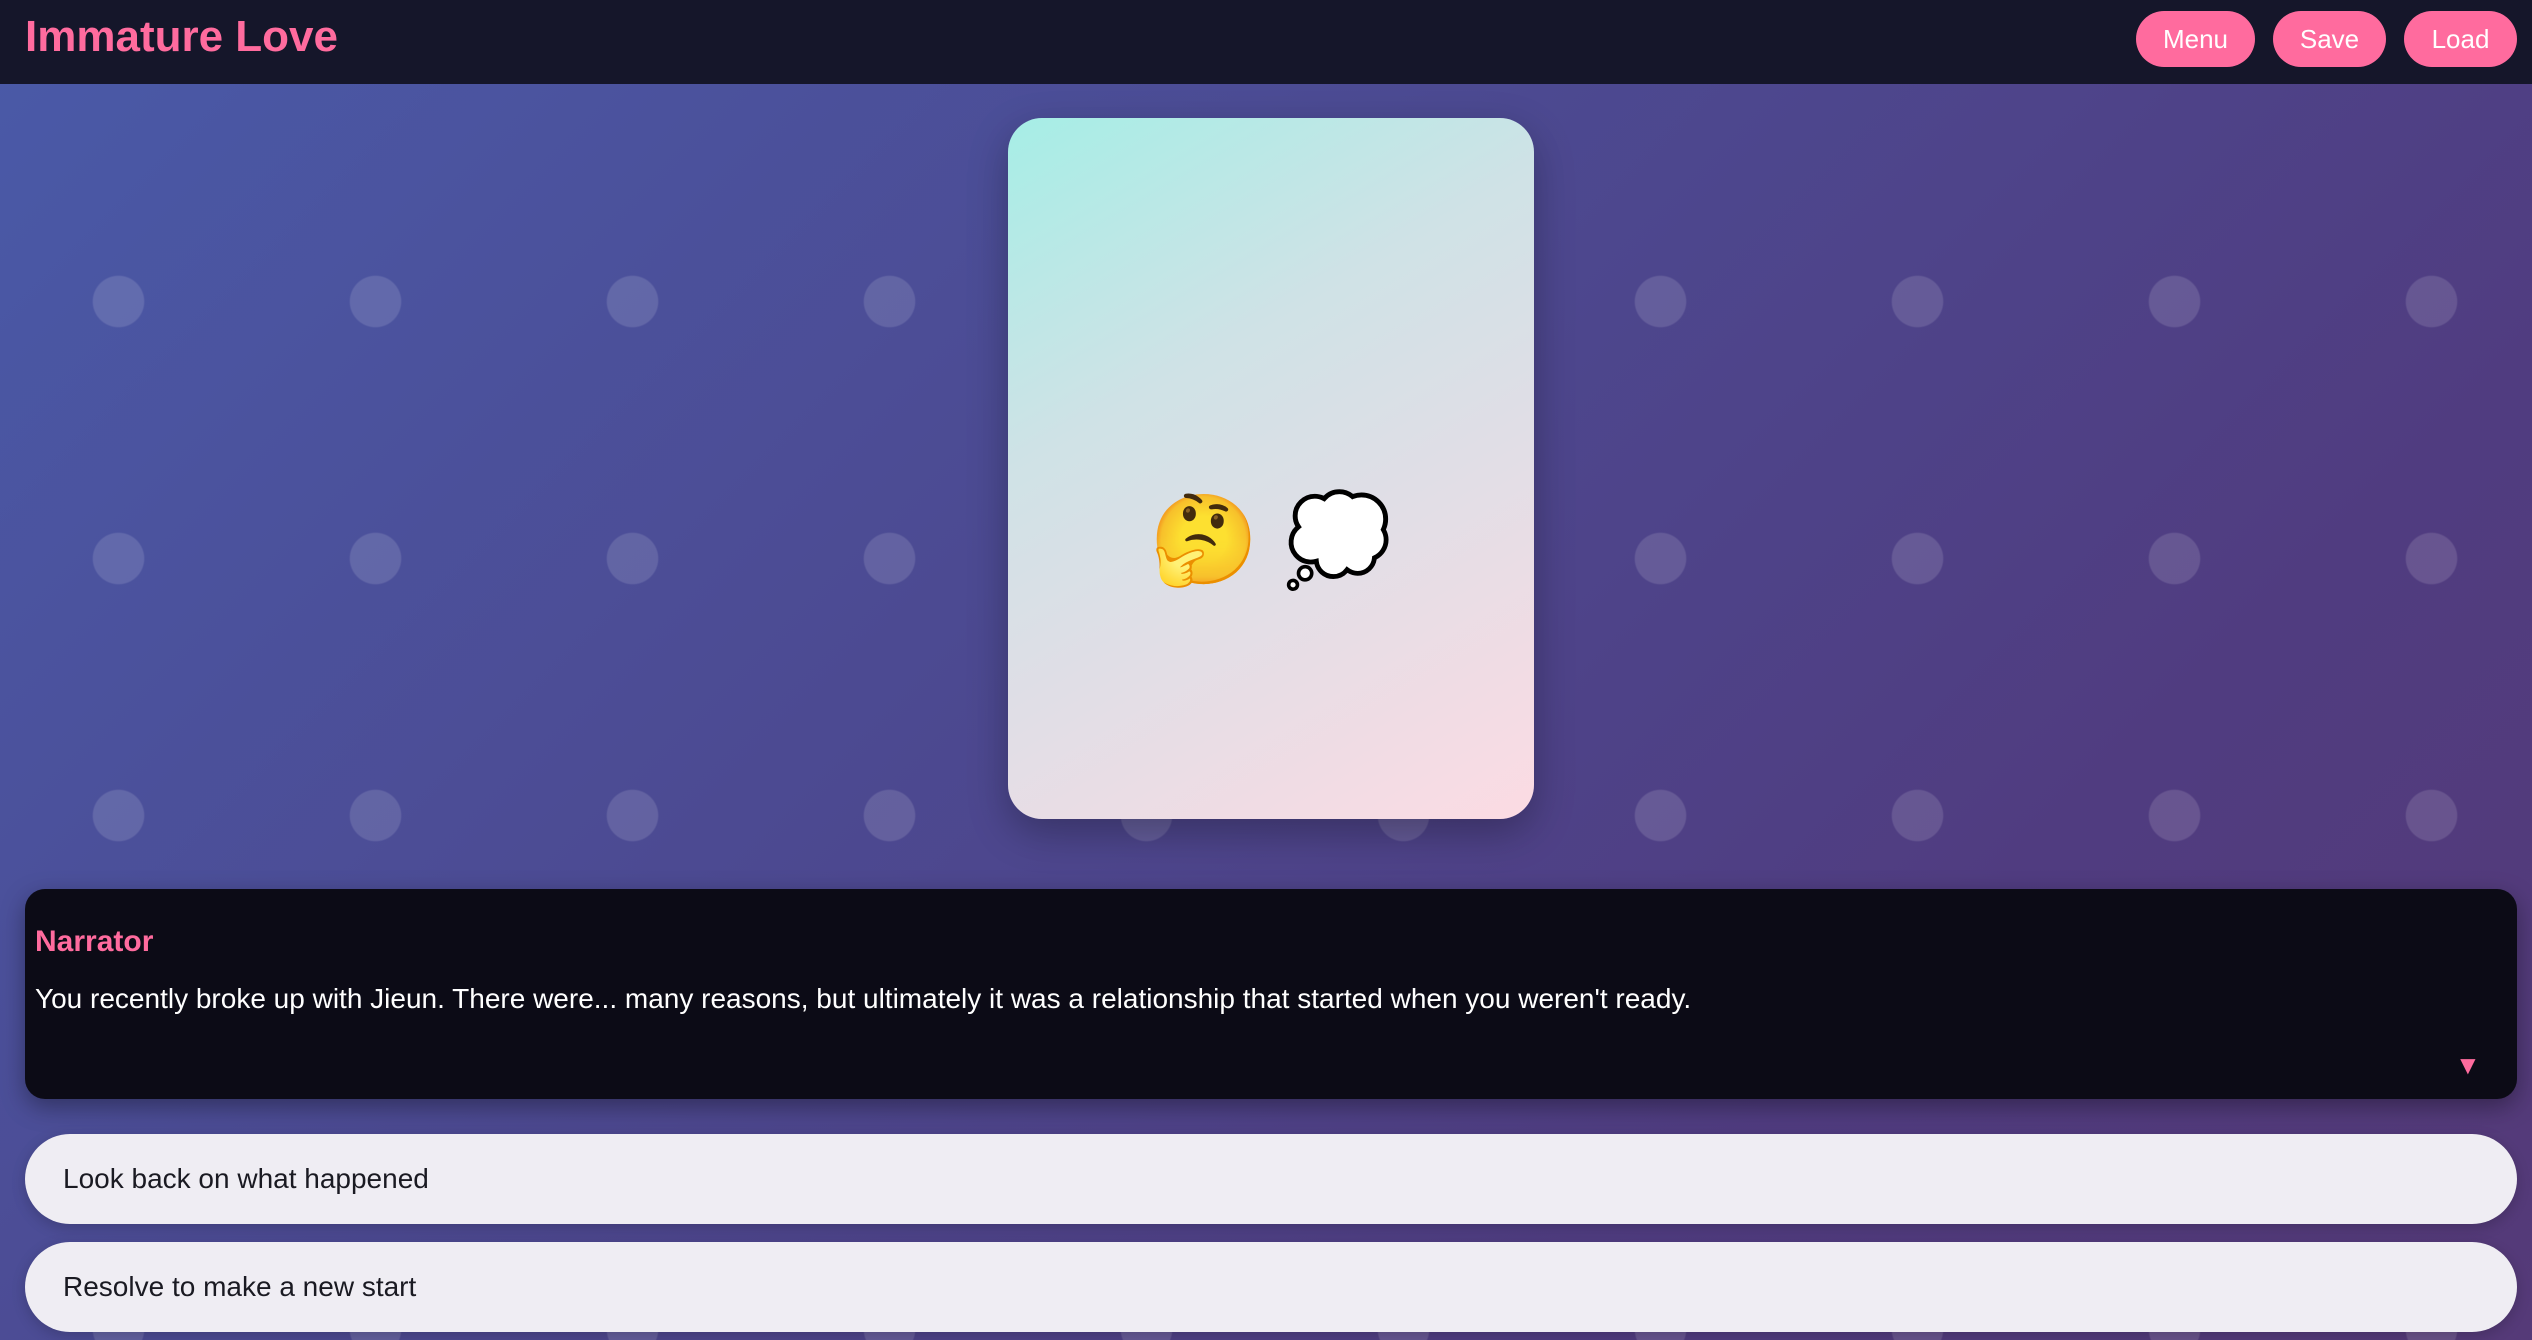 This screenshot has height=1340, width=2532. Describe the element at coordinates (94, 941) in the screenshot. I see `speaker-name: Narrator` at that location.